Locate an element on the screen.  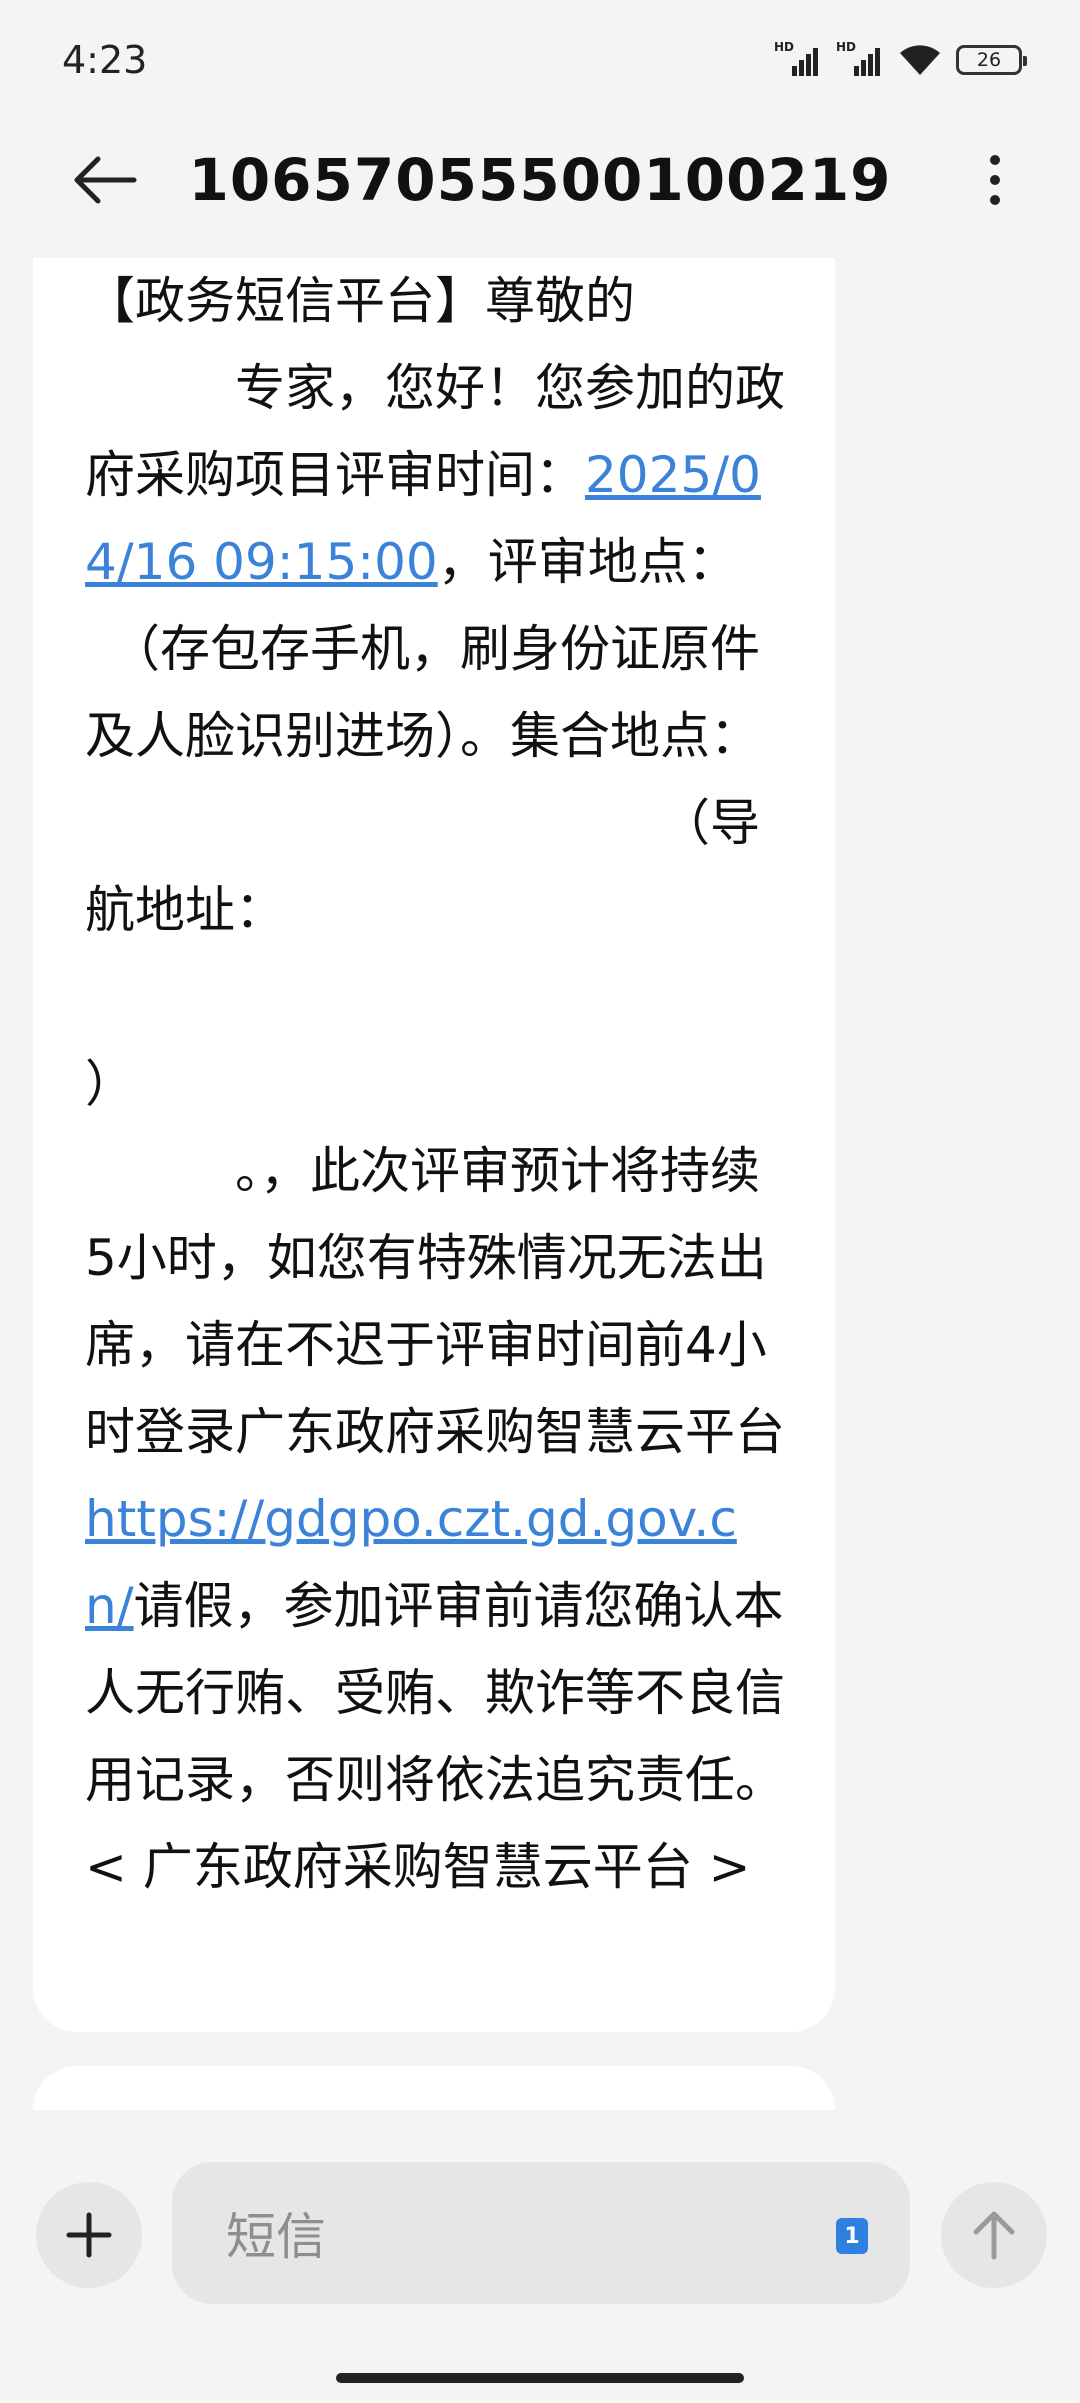
plus-icon is located at coordinates (89, 2235).